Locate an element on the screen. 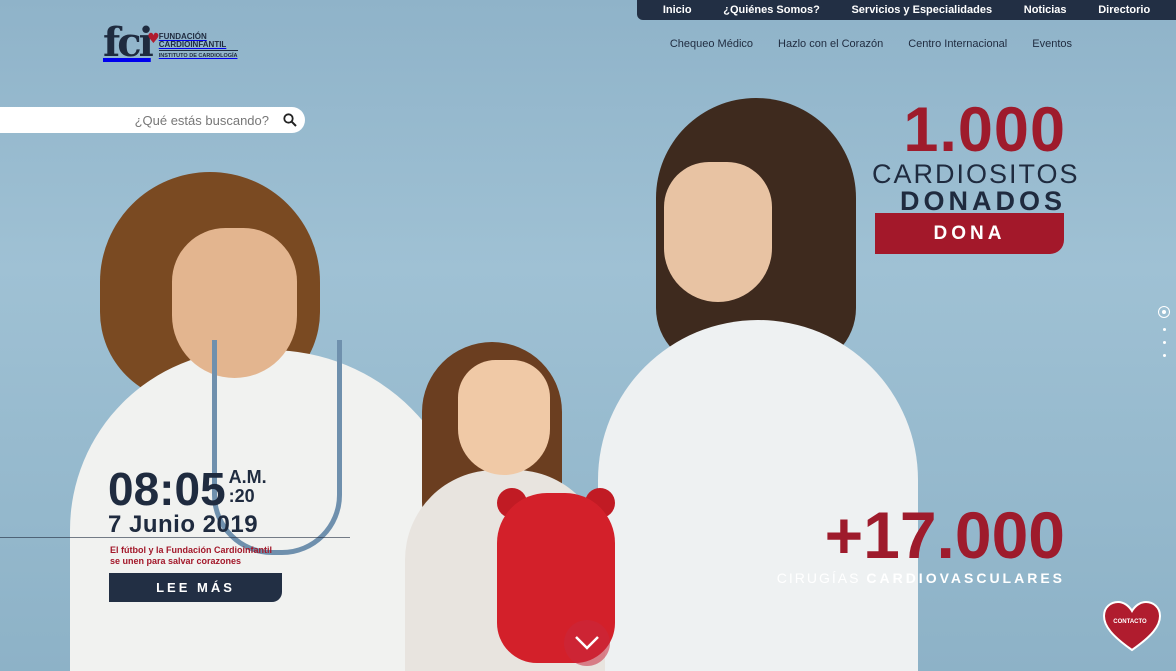 The image size is (1176, 671). girl-face is located at coordinates (504, 417).